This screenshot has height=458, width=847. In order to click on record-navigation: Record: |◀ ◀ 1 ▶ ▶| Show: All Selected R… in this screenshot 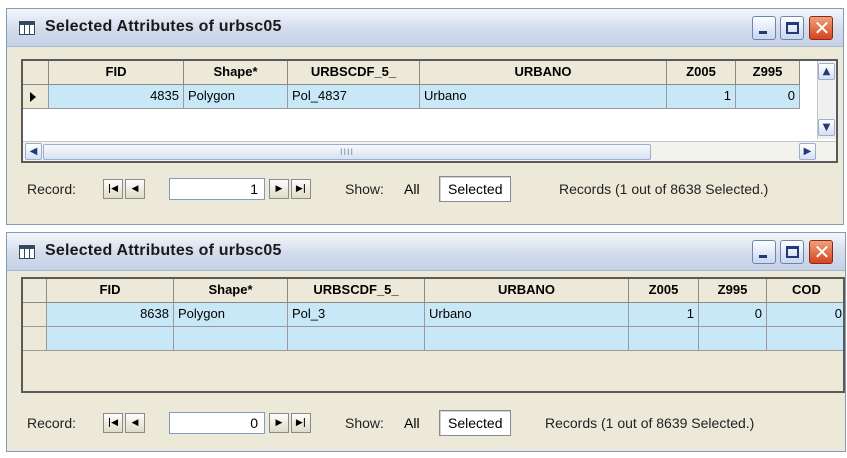, I will do `click(432, 190)`.